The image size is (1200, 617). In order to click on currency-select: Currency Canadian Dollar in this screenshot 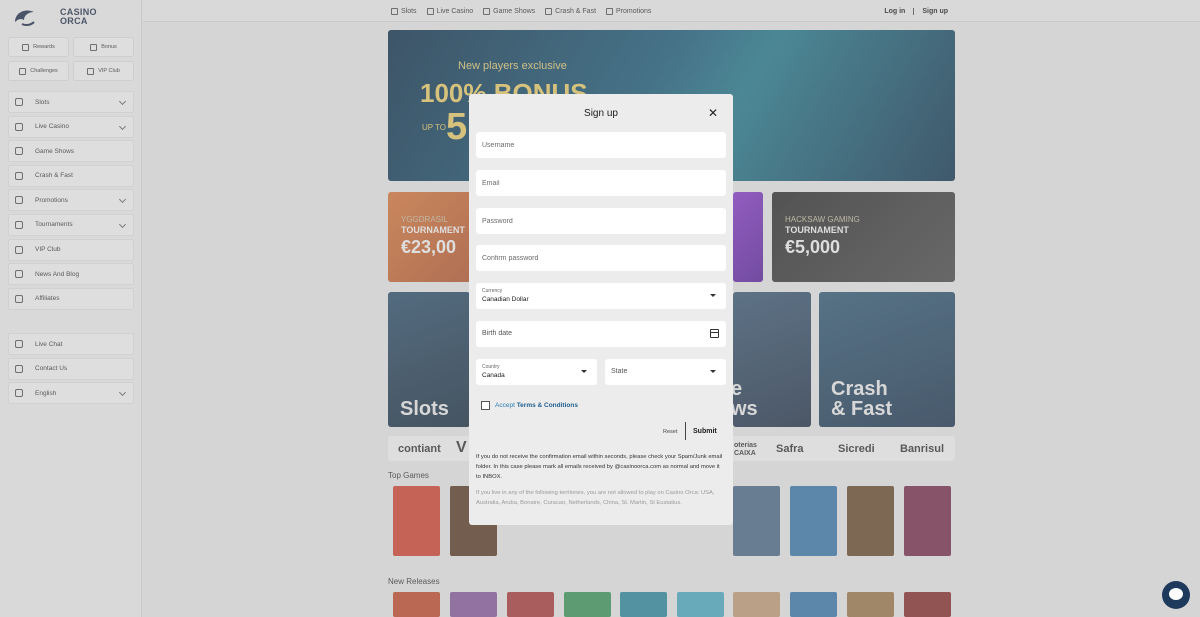, I will do `click(601, 296)`.